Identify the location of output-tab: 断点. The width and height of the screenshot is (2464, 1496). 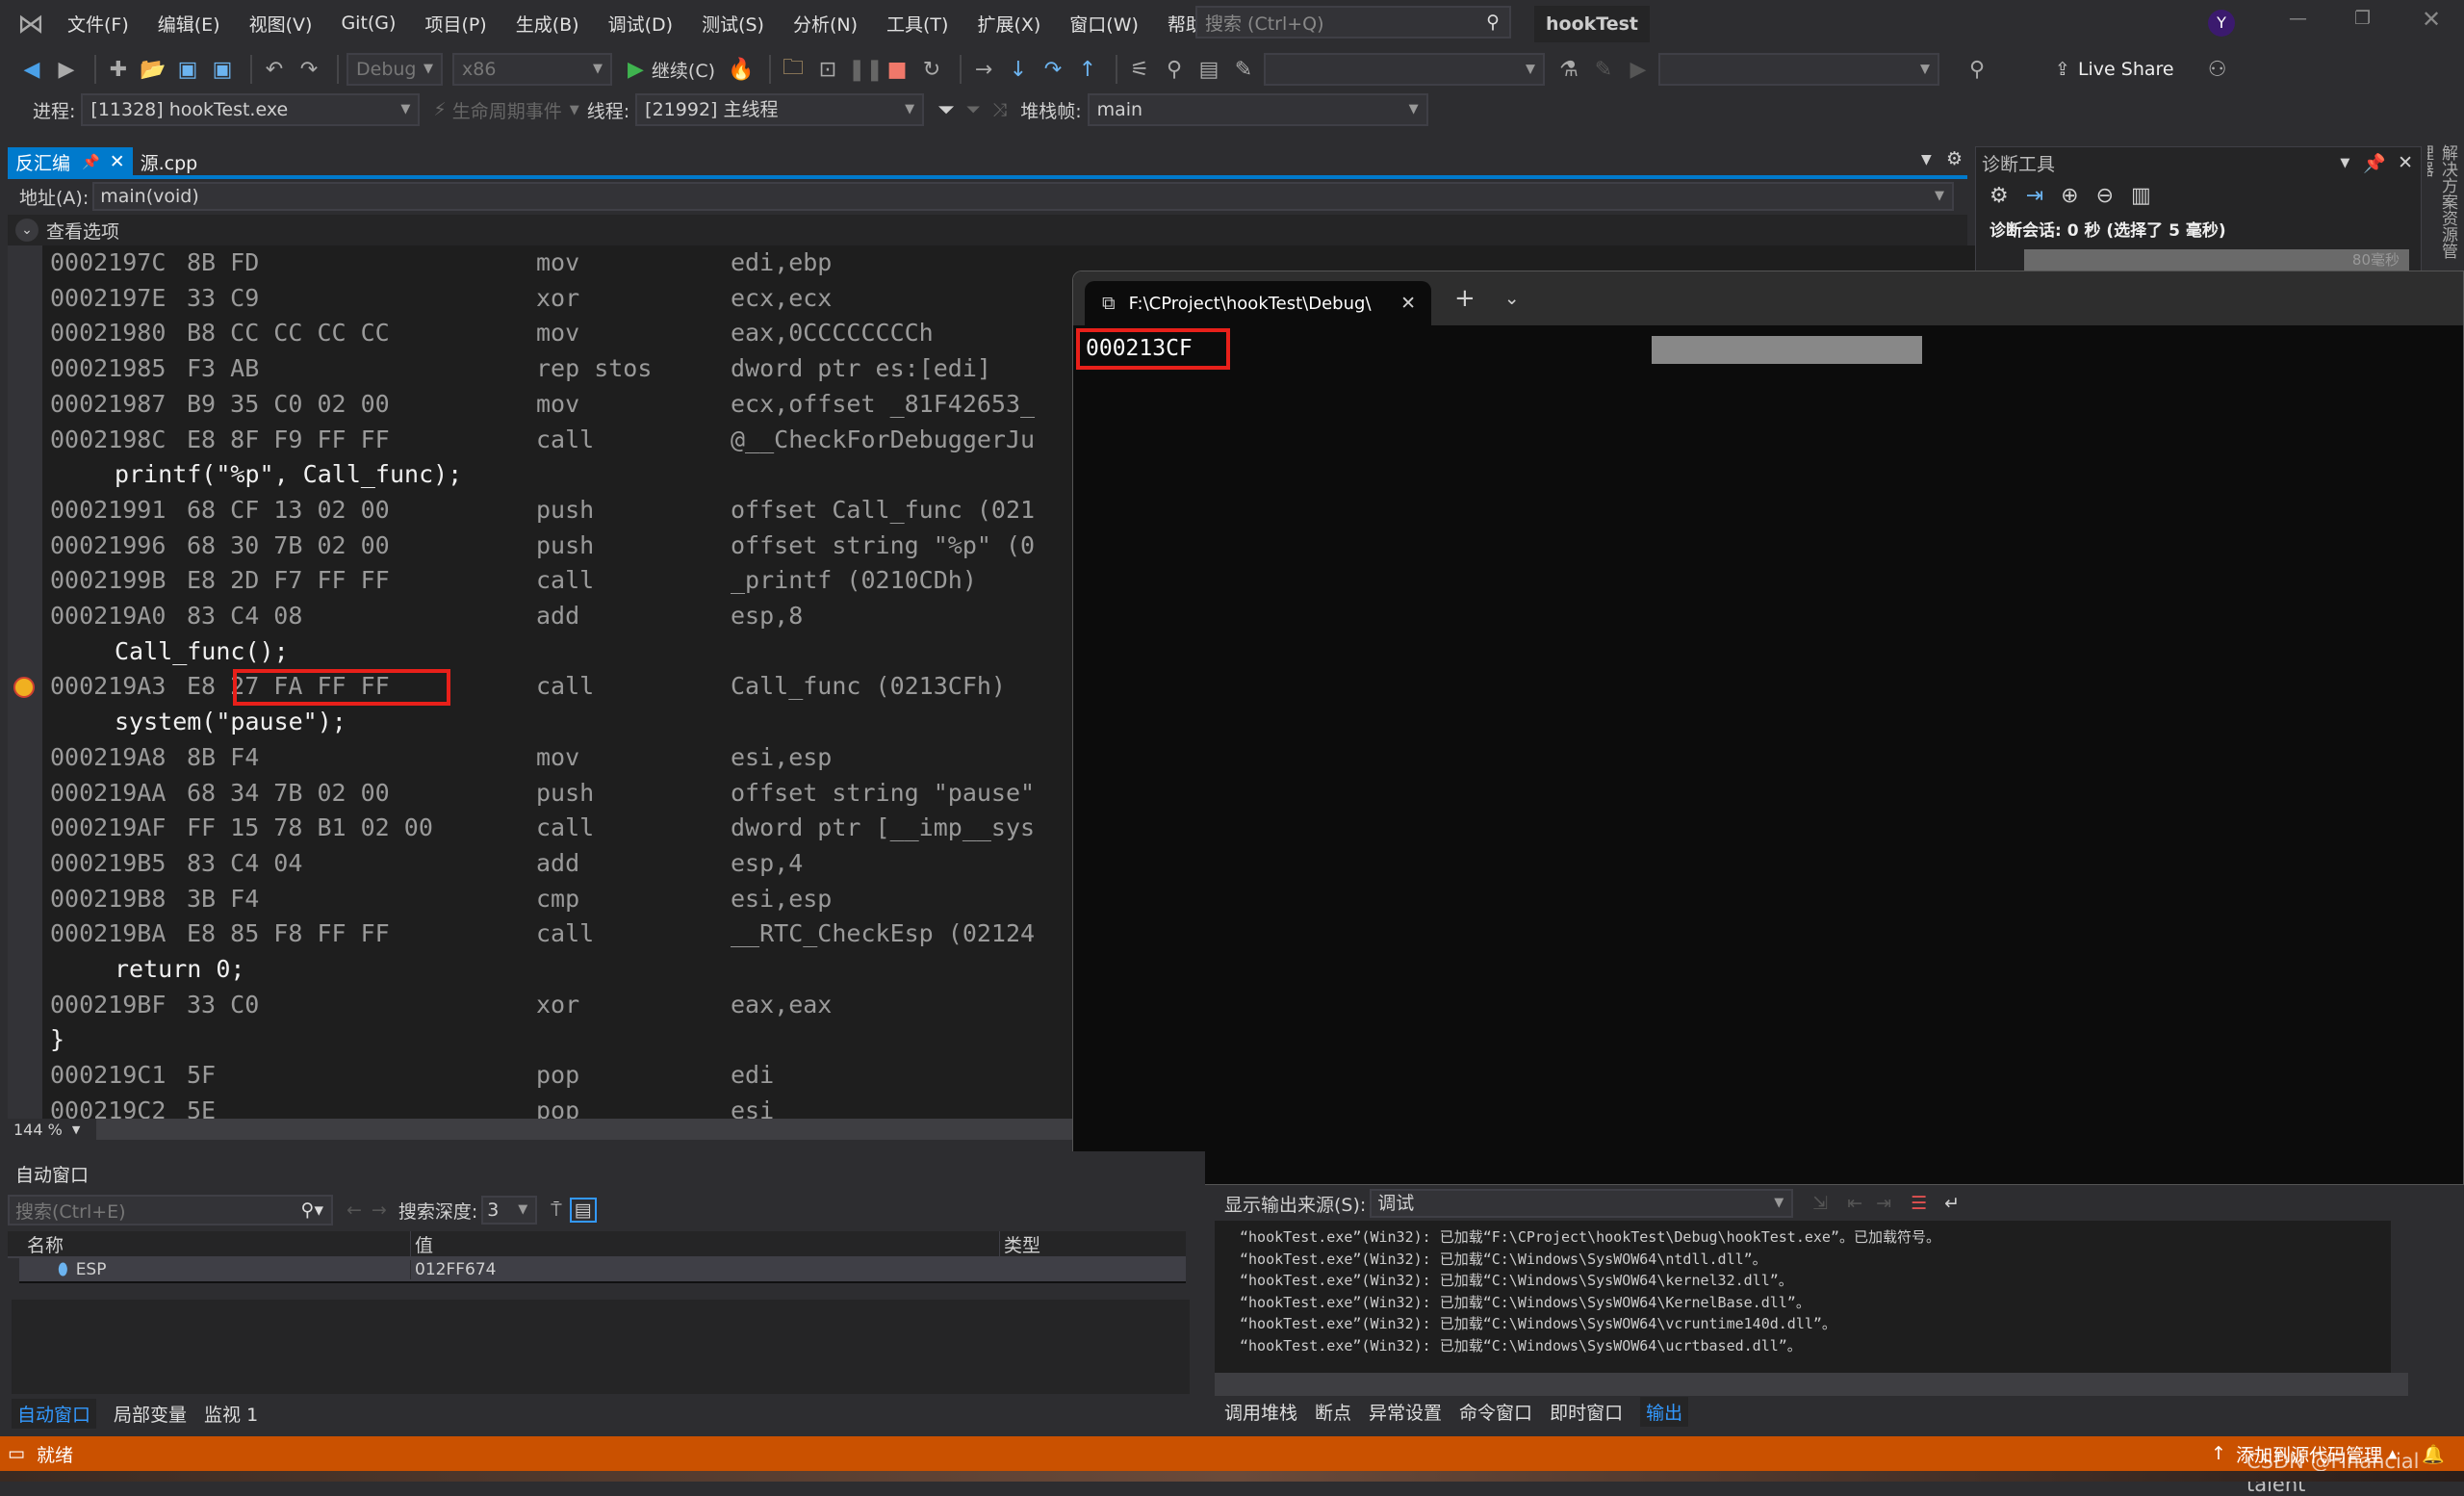
(1333, 1412).